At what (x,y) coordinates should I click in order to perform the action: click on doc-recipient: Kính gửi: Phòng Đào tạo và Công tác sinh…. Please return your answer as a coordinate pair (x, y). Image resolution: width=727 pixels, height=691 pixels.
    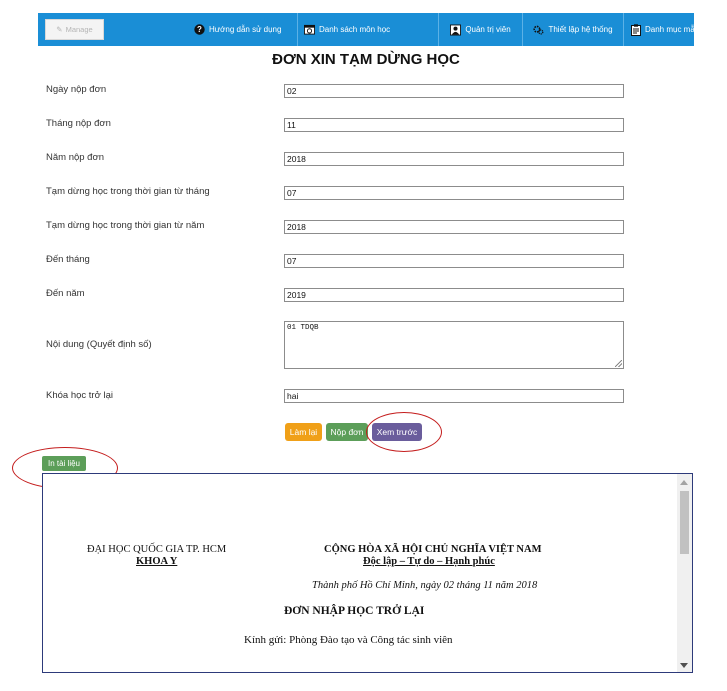
    Looking at the image, I should click on (348, 640).